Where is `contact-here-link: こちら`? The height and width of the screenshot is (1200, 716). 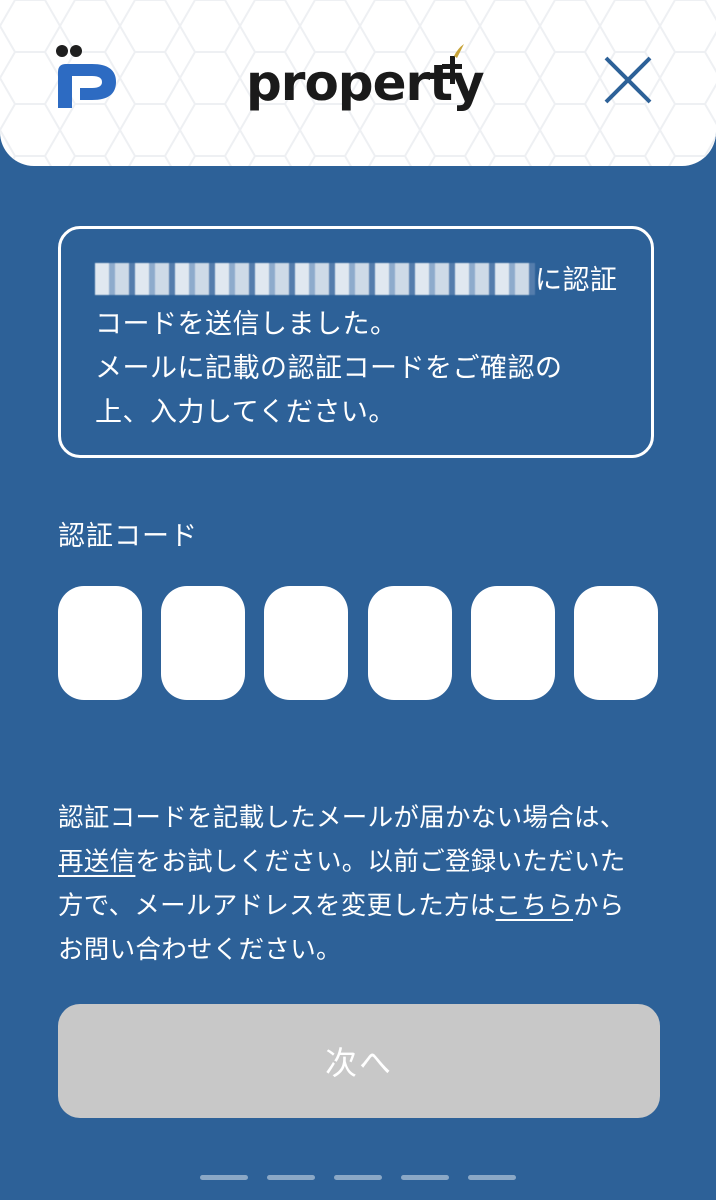 contact-here-link: こちら is located at coordinates (534, 906).